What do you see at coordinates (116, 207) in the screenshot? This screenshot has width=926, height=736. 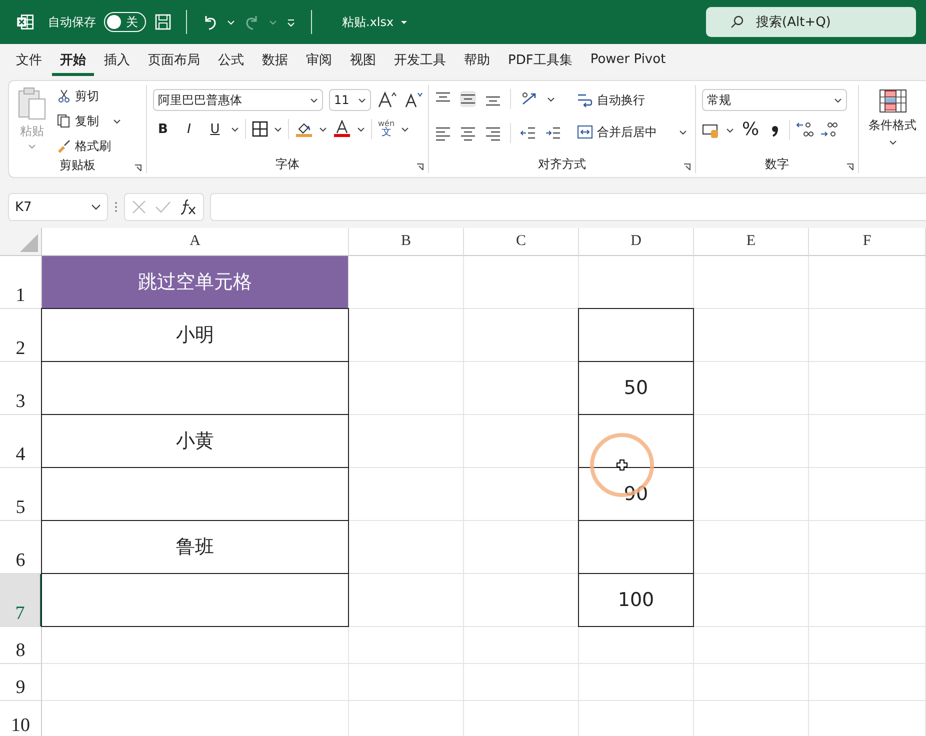 I see `more-options-icon` at bounding box center [116, 207].